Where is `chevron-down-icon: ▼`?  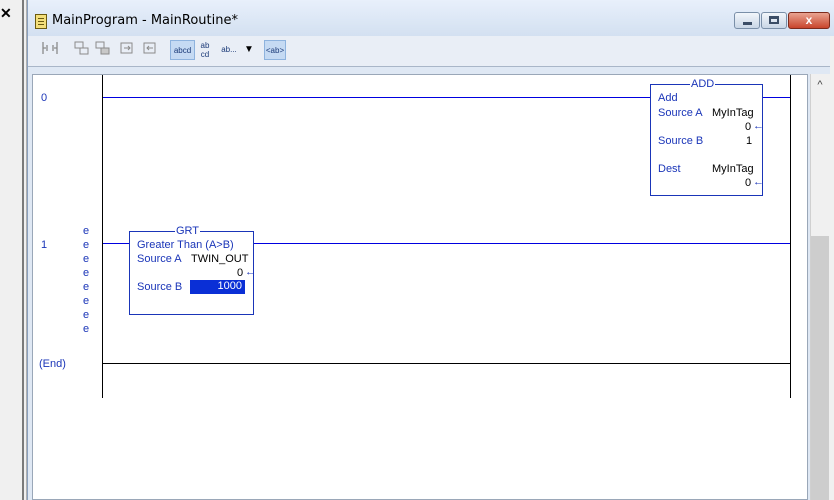 chevron-down-icon: ▼ is located at coordinates (249, 50).